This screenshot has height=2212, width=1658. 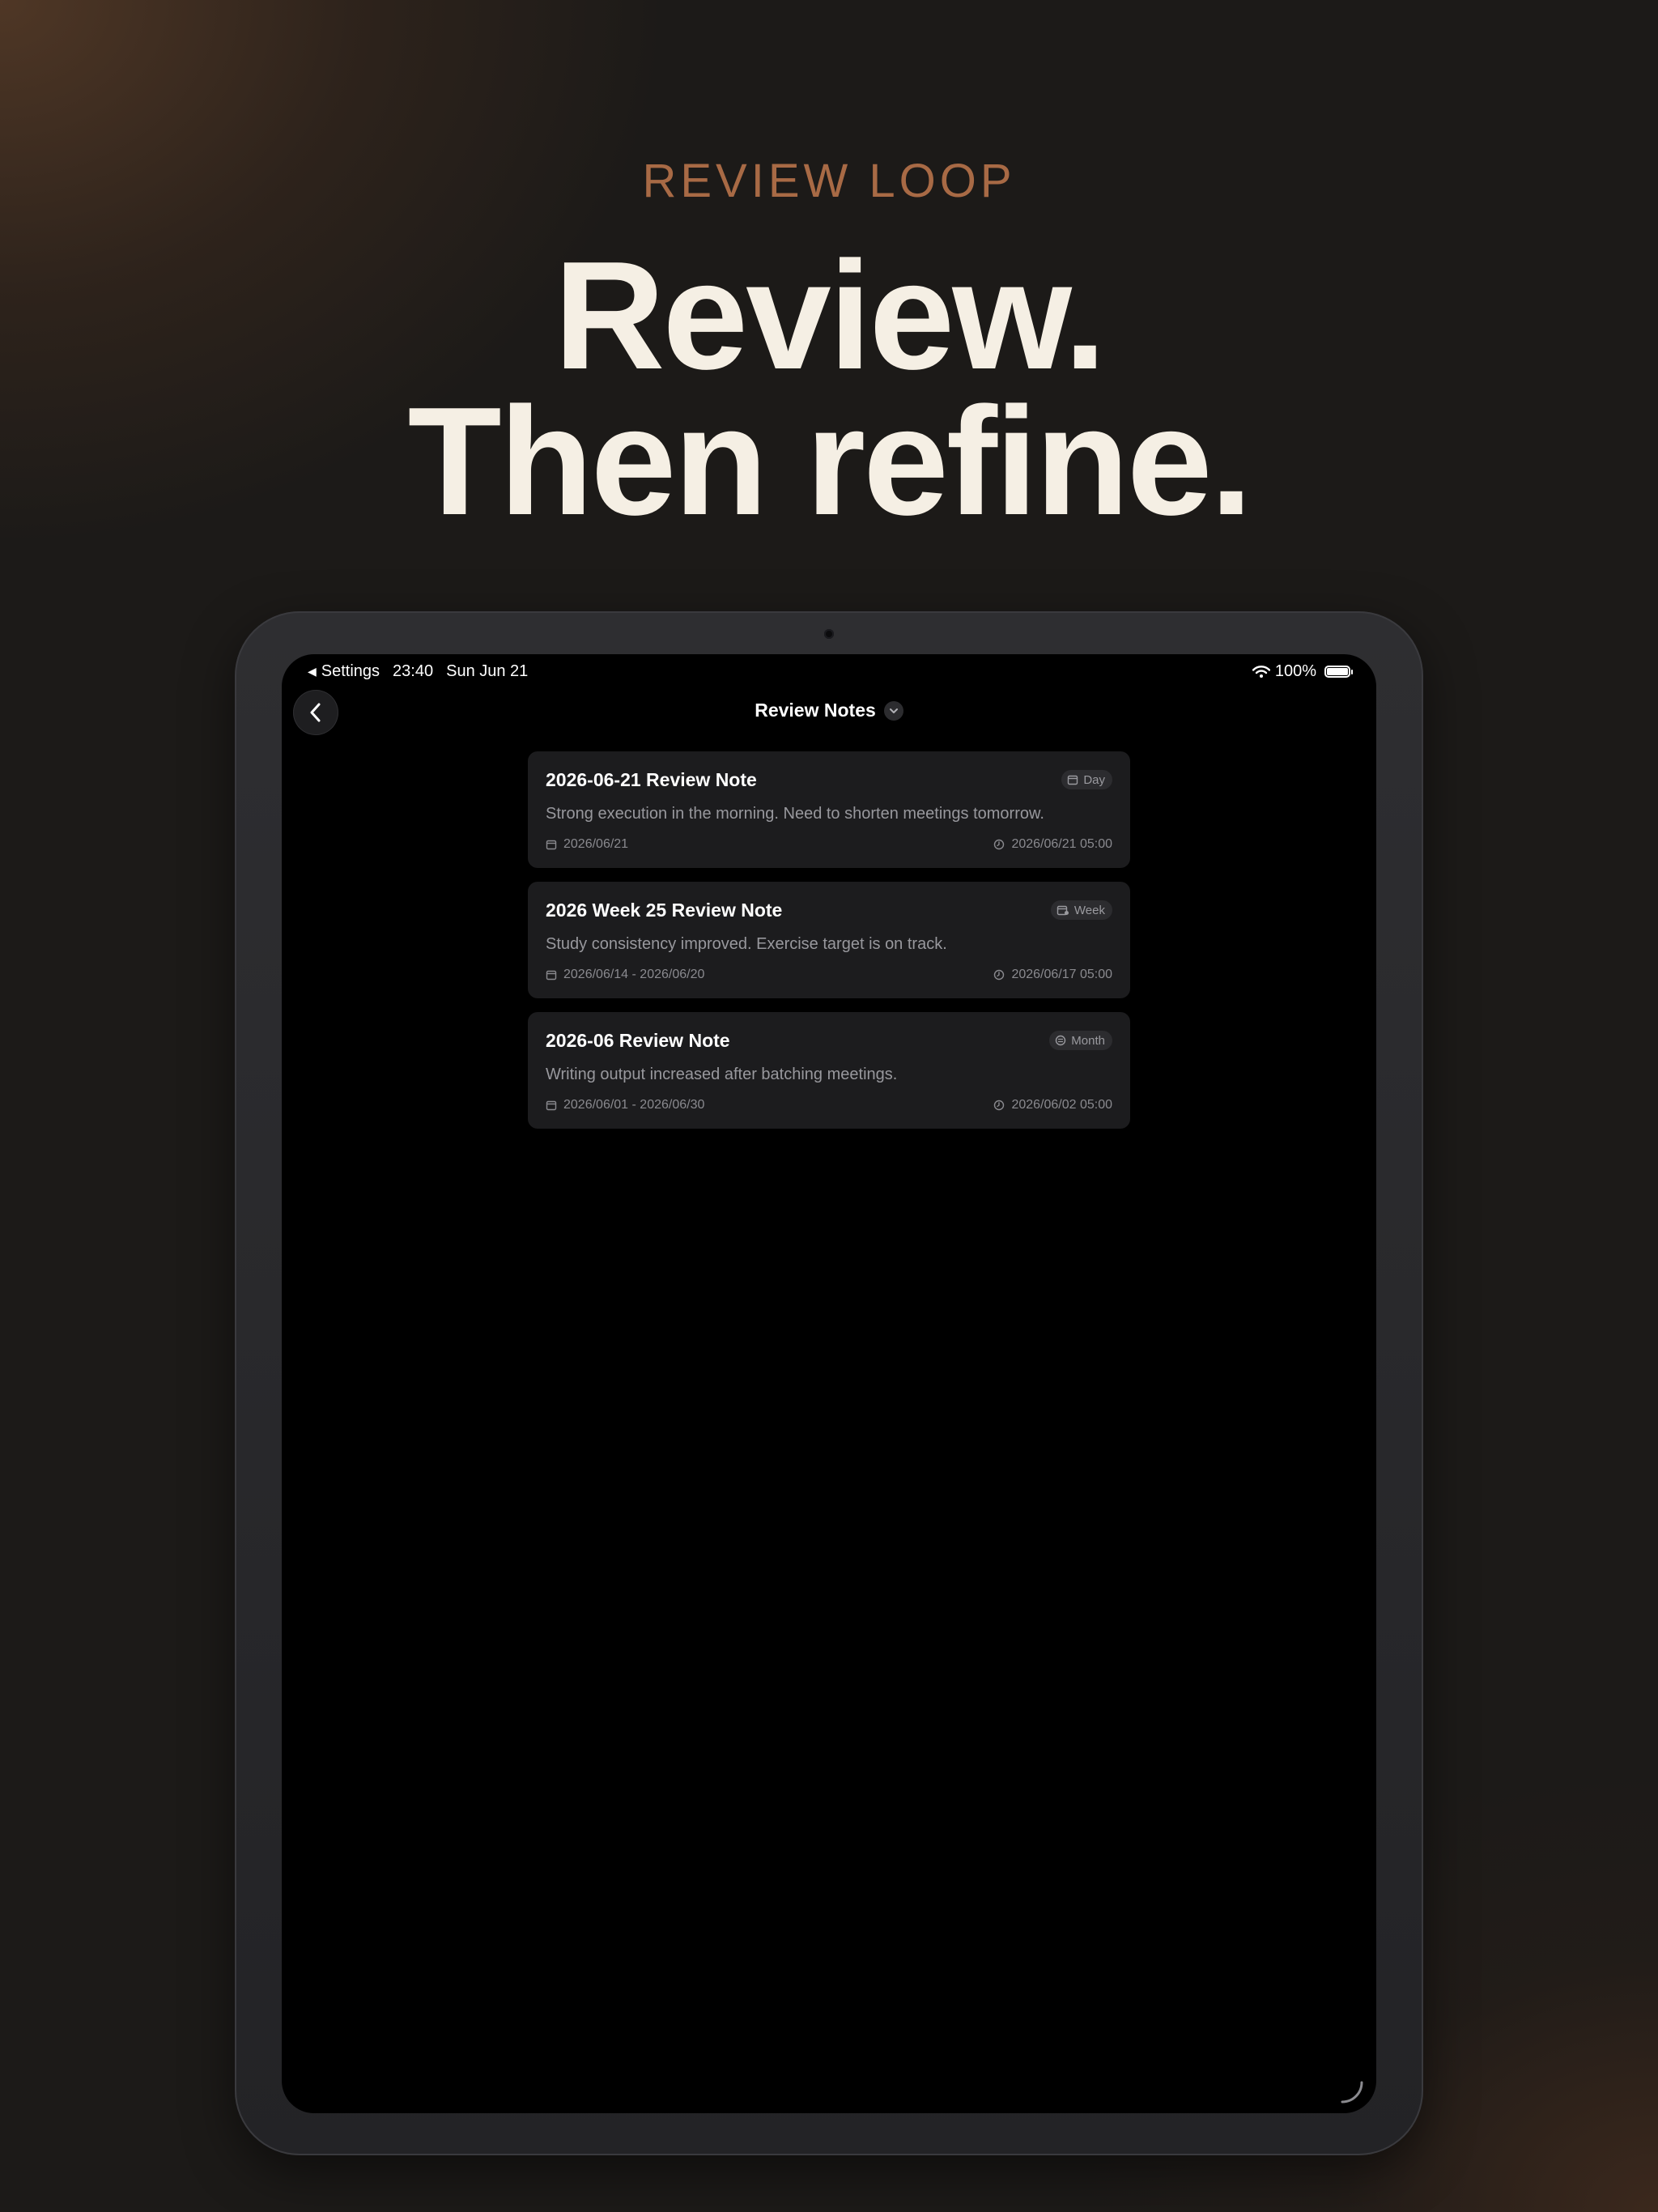 What do you see at coordinates (830, 316) in the screenshot?
I see `hero-headline-line-1: Review.` at bounding box center [830, 316].